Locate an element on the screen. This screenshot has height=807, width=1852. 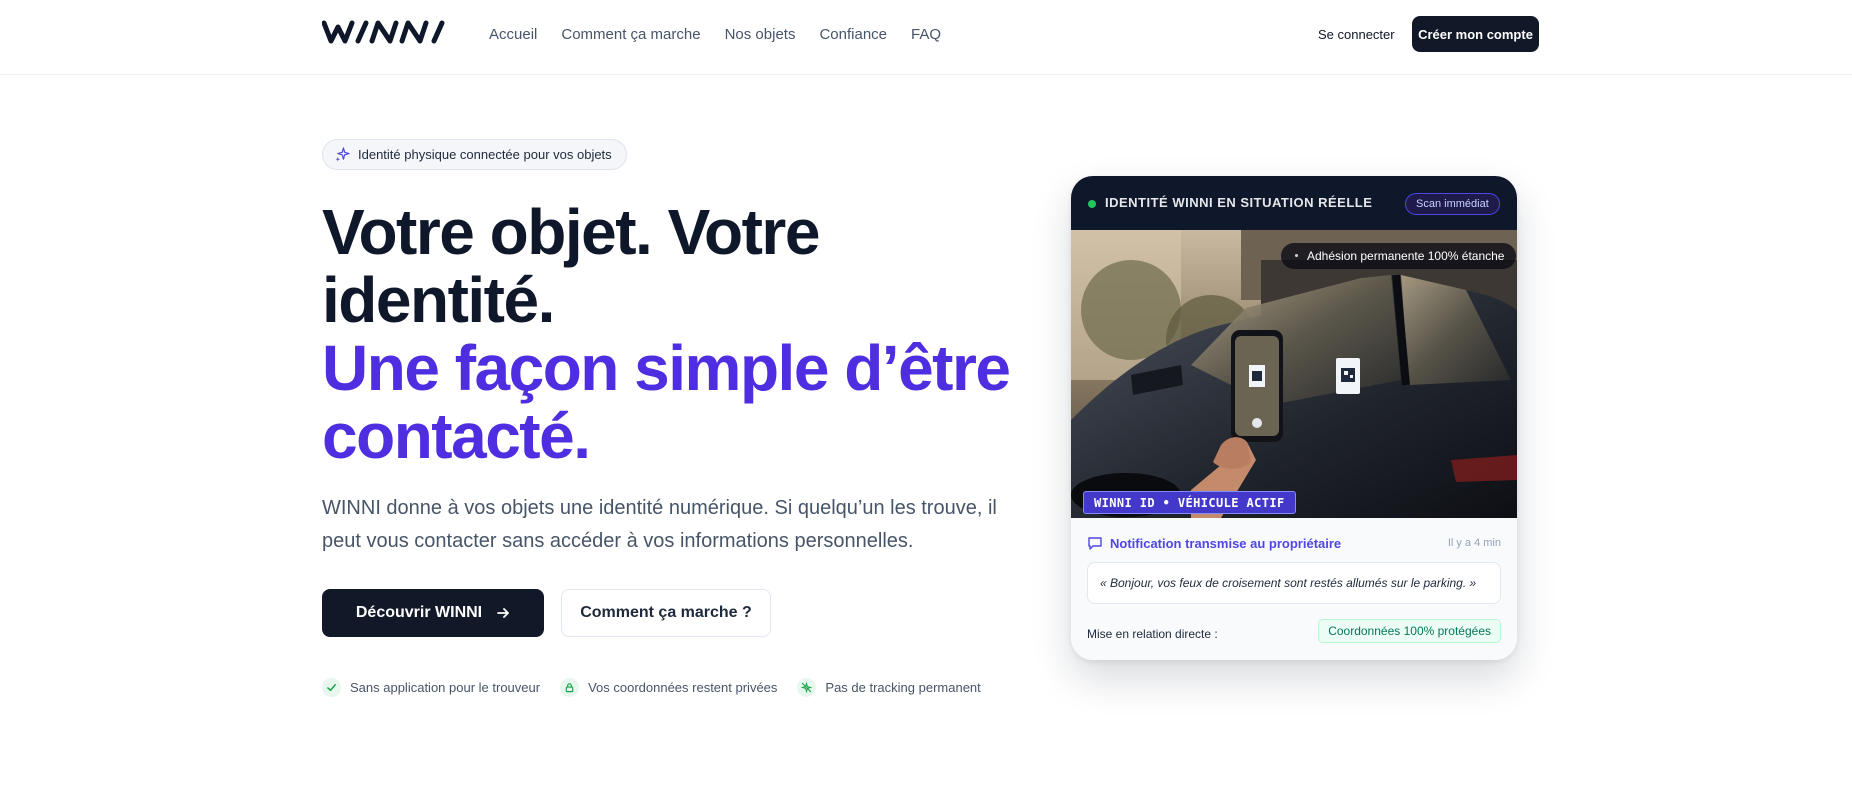
nav-link-nos-objets: Nos objets is located at coordinates (760, 35).